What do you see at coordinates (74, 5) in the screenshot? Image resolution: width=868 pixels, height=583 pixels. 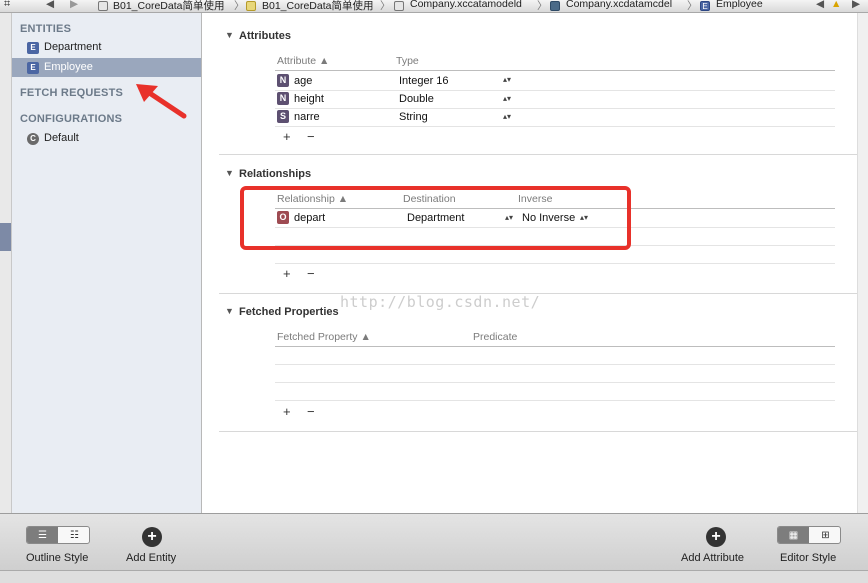 I see `forward-arrow-icon: ▶` at bounding box center [74, 5].